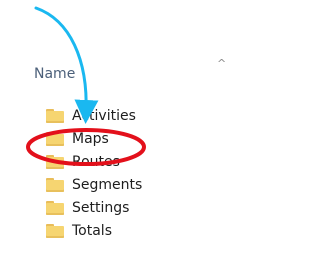  What do you see at coordinates (90, 138) in the screenshot?
I see `list-item-label: Maps` at bounding box center [90, 138].